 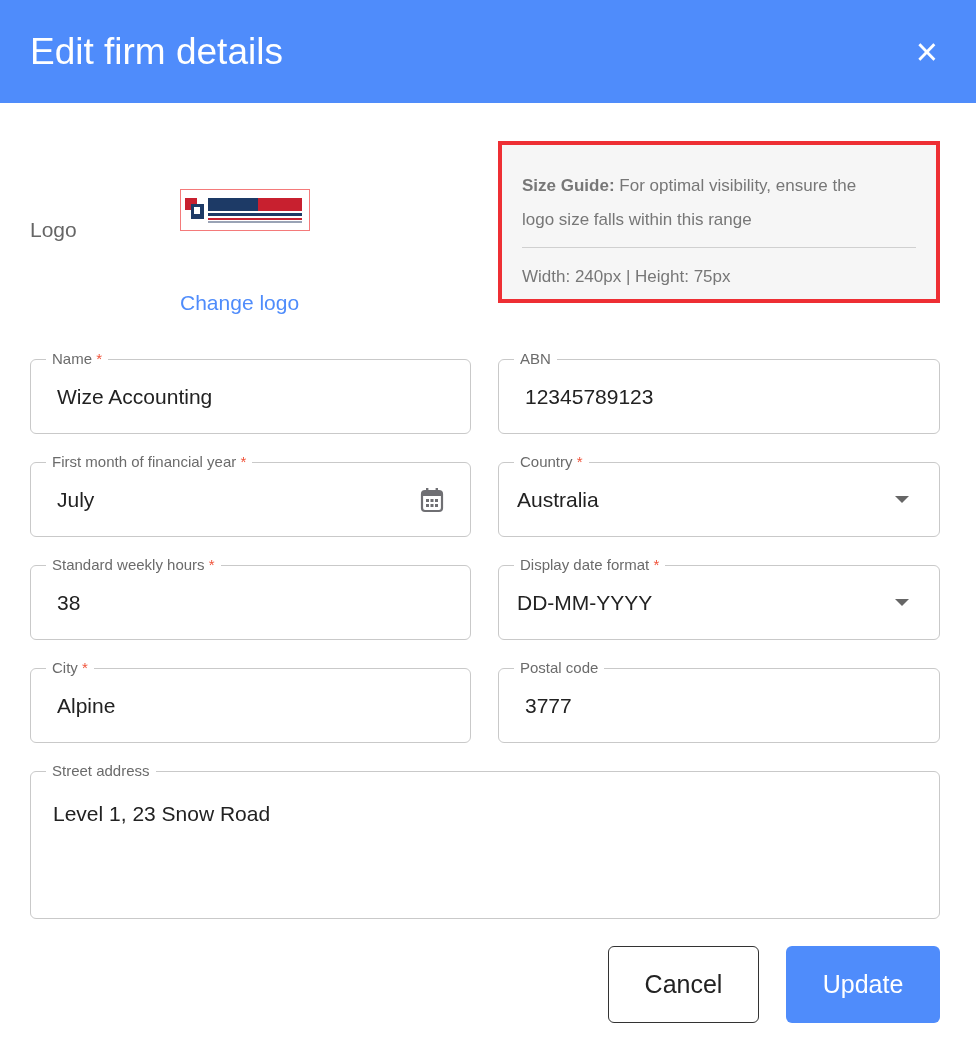 I want to click on size-guide-text: Size Guide: For optimal visibility, ensure the logo size falls within this range, so click(x=690, y=203).